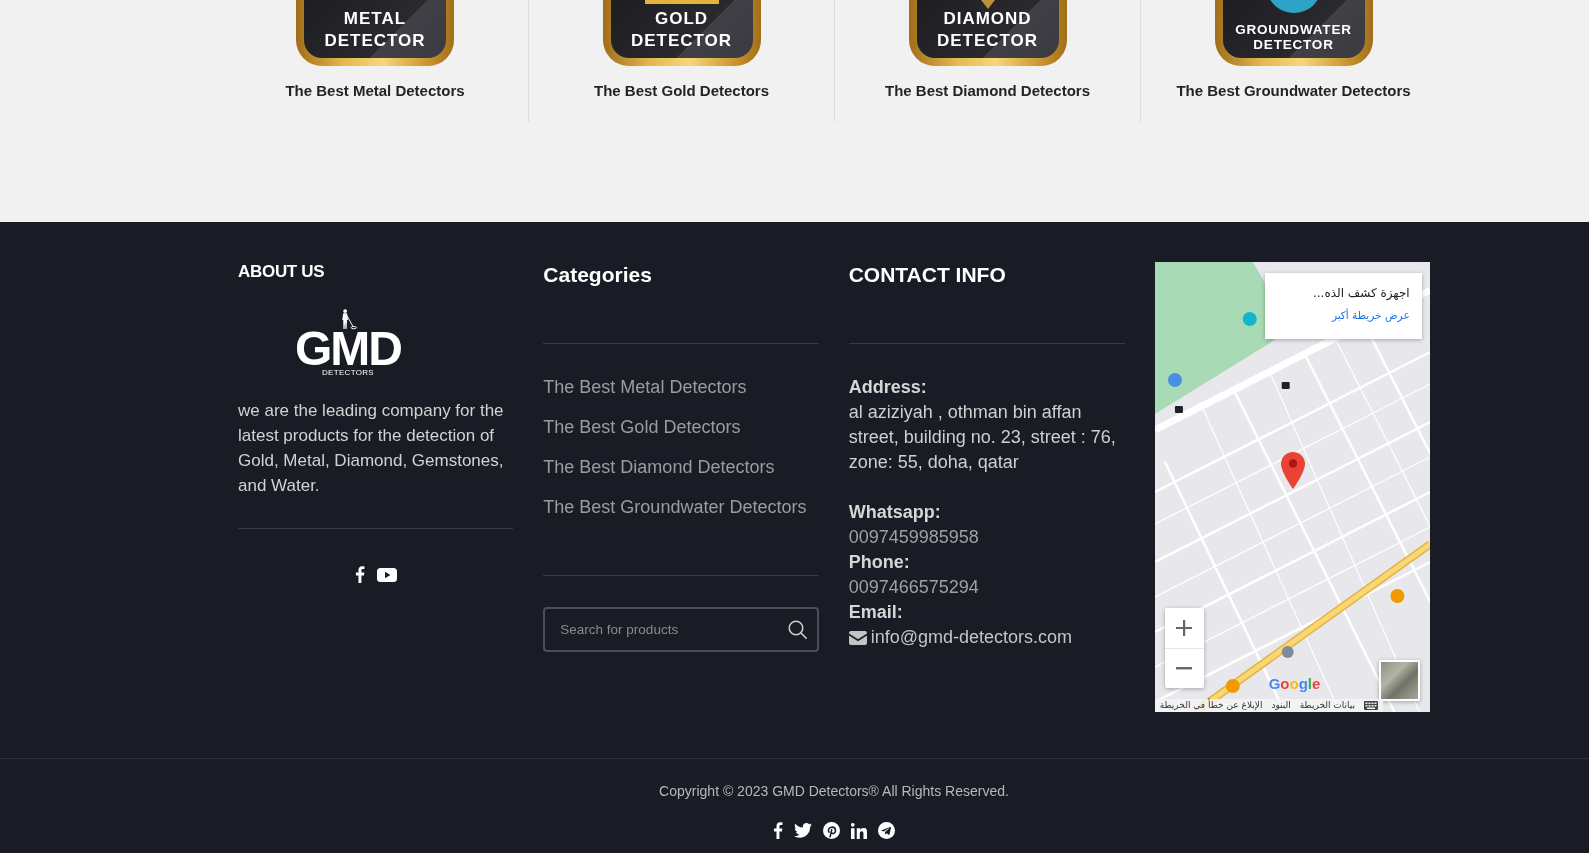 This screenshot has height=856, width=1589. What do you see at coordinates (659, 467) in the screenshot?
I see `category-link: The Best Diamond Detectors` at bounding box center [659, 467].